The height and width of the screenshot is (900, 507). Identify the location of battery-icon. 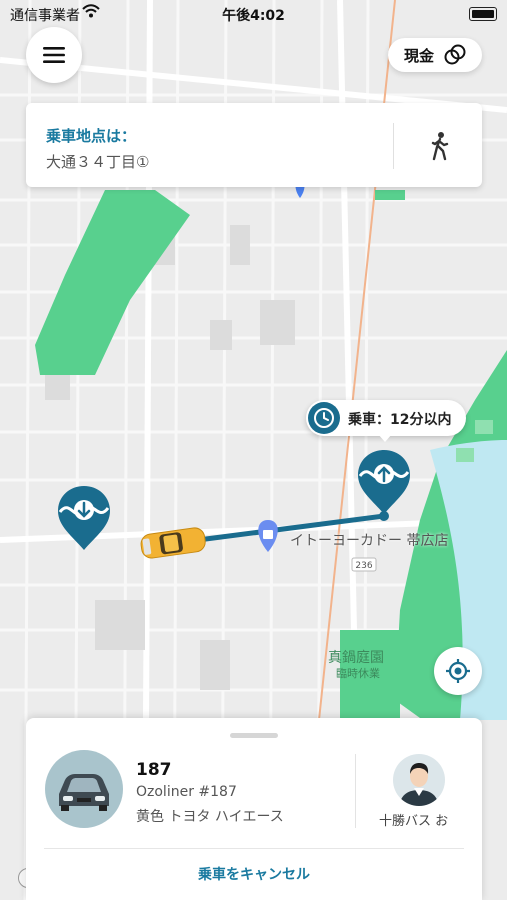
(483, 14).